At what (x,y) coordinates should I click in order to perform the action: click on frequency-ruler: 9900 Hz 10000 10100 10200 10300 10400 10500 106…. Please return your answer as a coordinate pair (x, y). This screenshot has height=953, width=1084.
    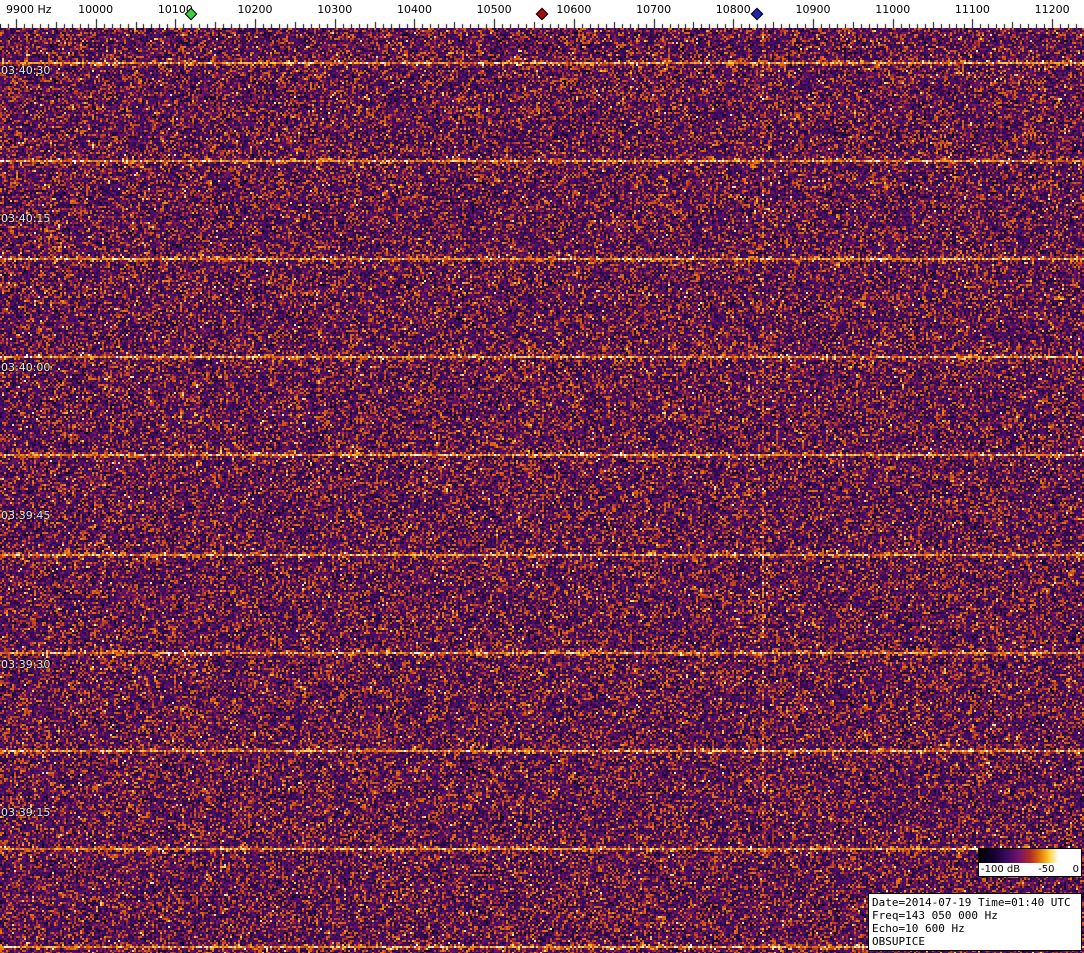
    Looking at the image, I should click on (542, 14).